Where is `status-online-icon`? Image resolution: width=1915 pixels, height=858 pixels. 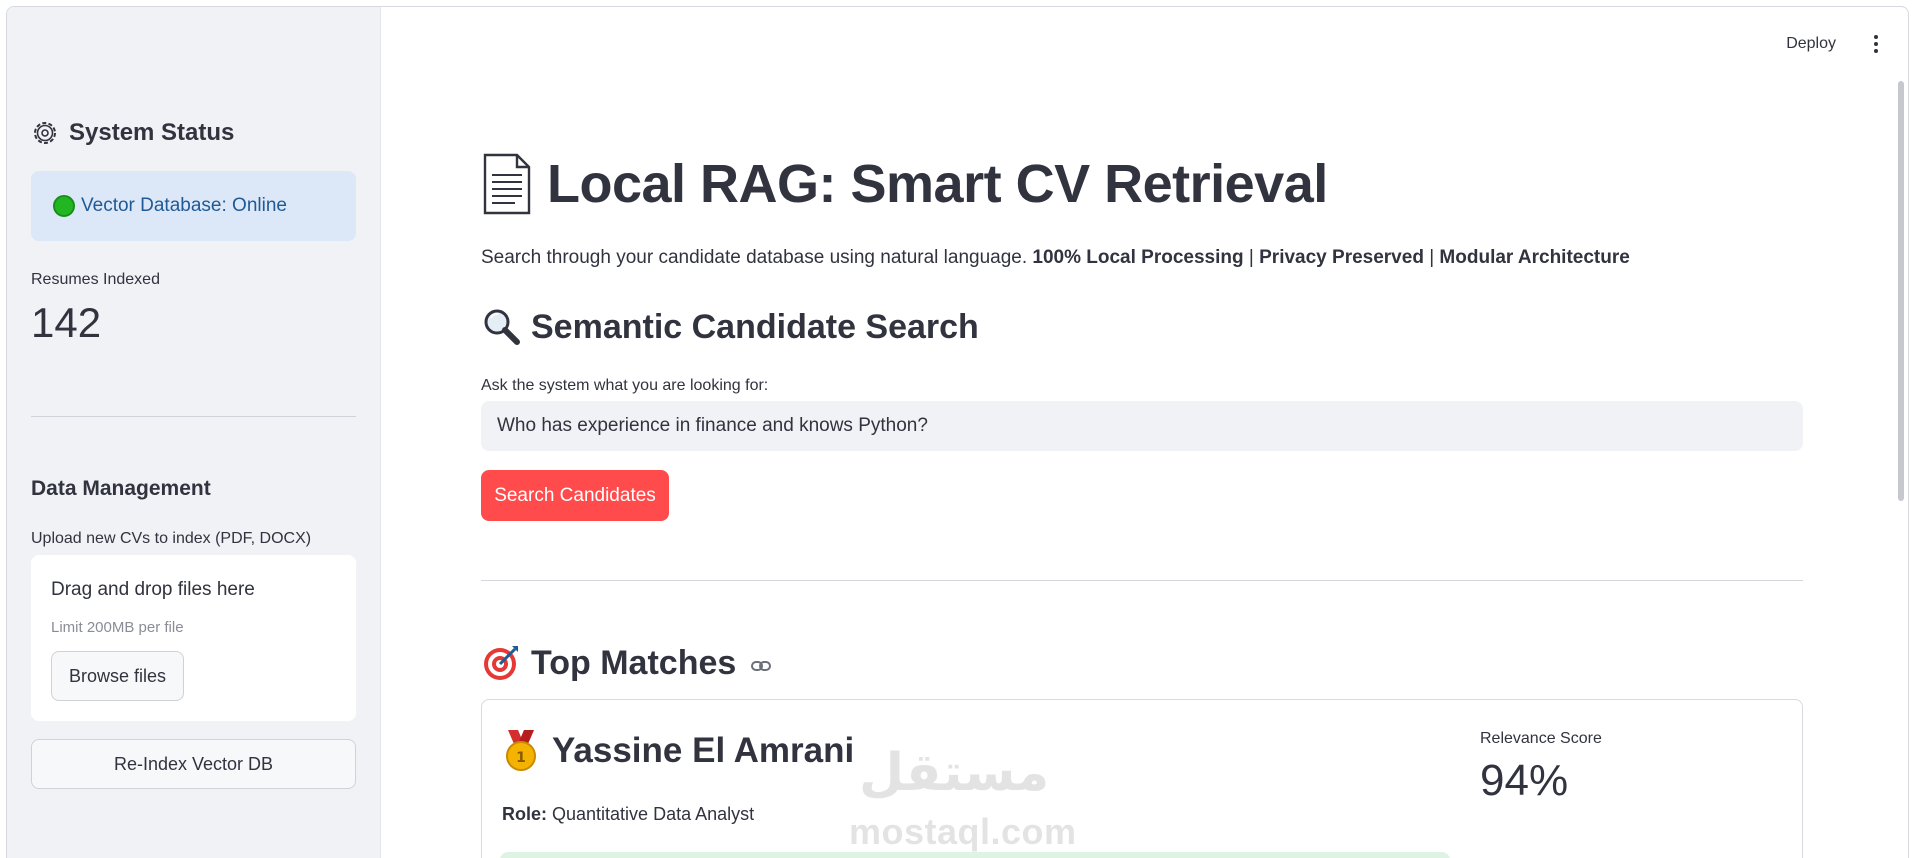
status-online-icon is located at coordinates (64, 206).